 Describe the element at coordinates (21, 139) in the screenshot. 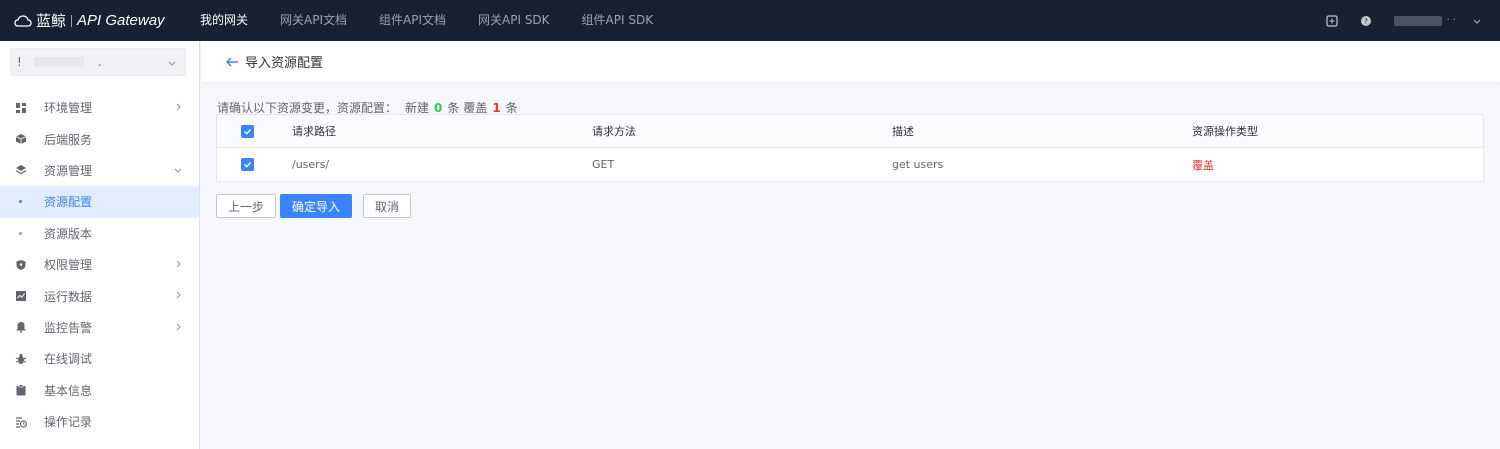

I see `cube-icon` at that location.